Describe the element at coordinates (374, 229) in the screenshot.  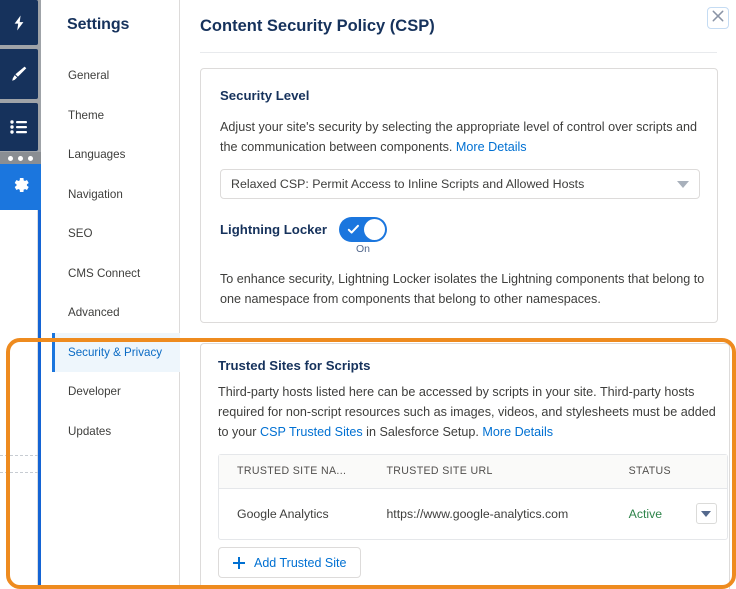
I see `toggle-knob` at that location.